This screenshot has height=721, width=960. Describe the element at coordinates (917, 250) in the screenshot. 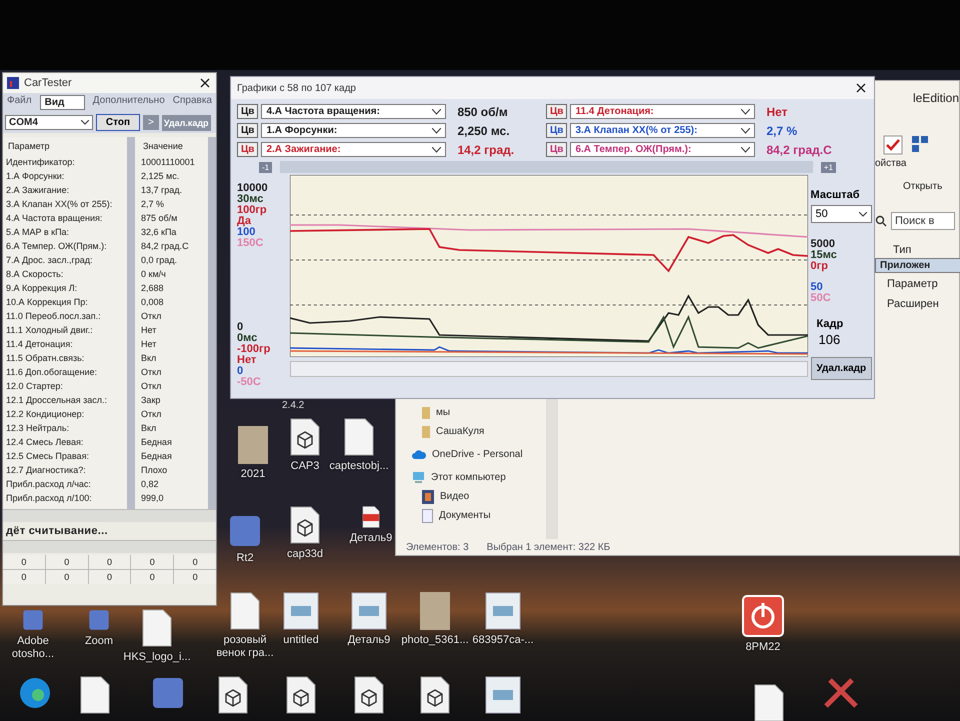

I see `column-header: Тип` at that location.